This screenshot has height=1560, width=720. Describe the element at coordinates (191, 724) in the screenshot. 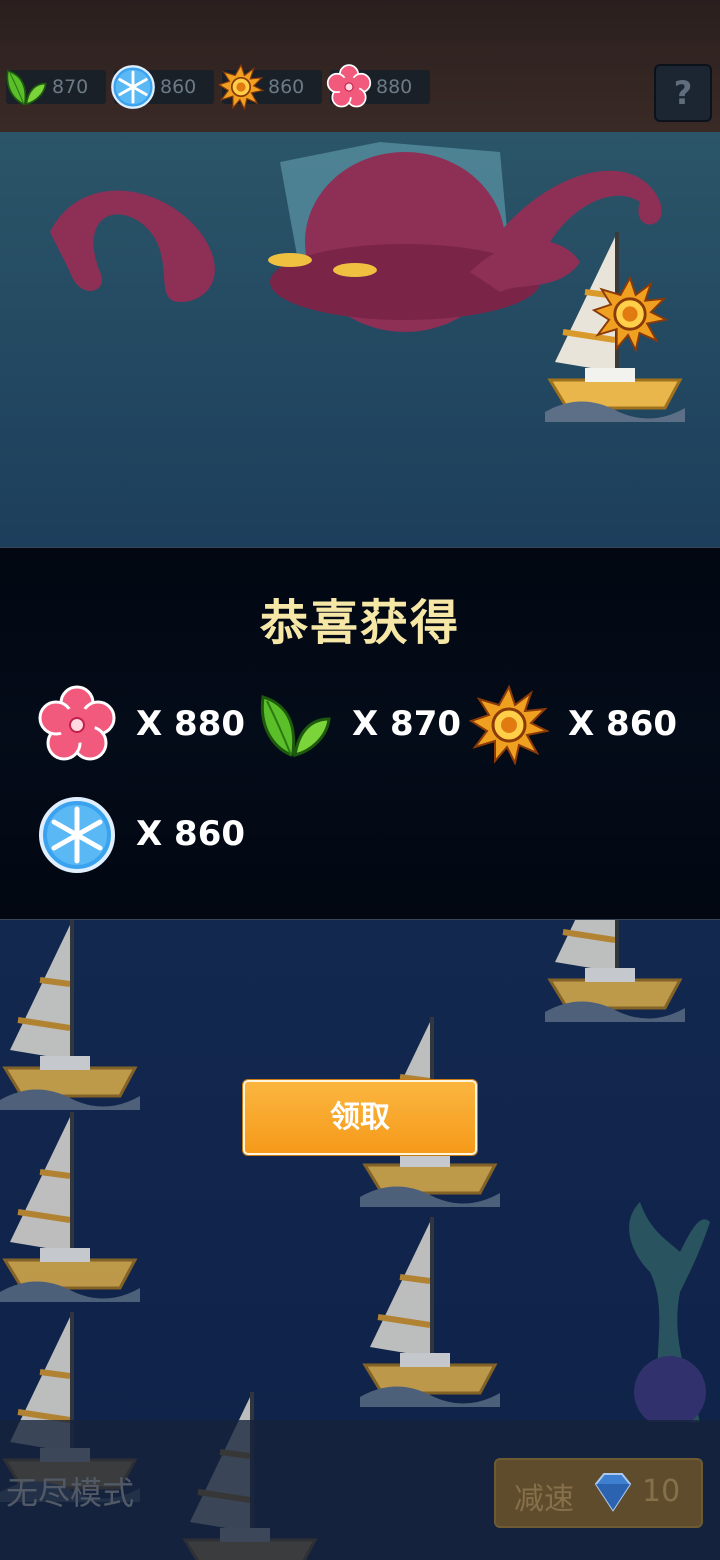

I see `reward-amount: X 880` at that location.